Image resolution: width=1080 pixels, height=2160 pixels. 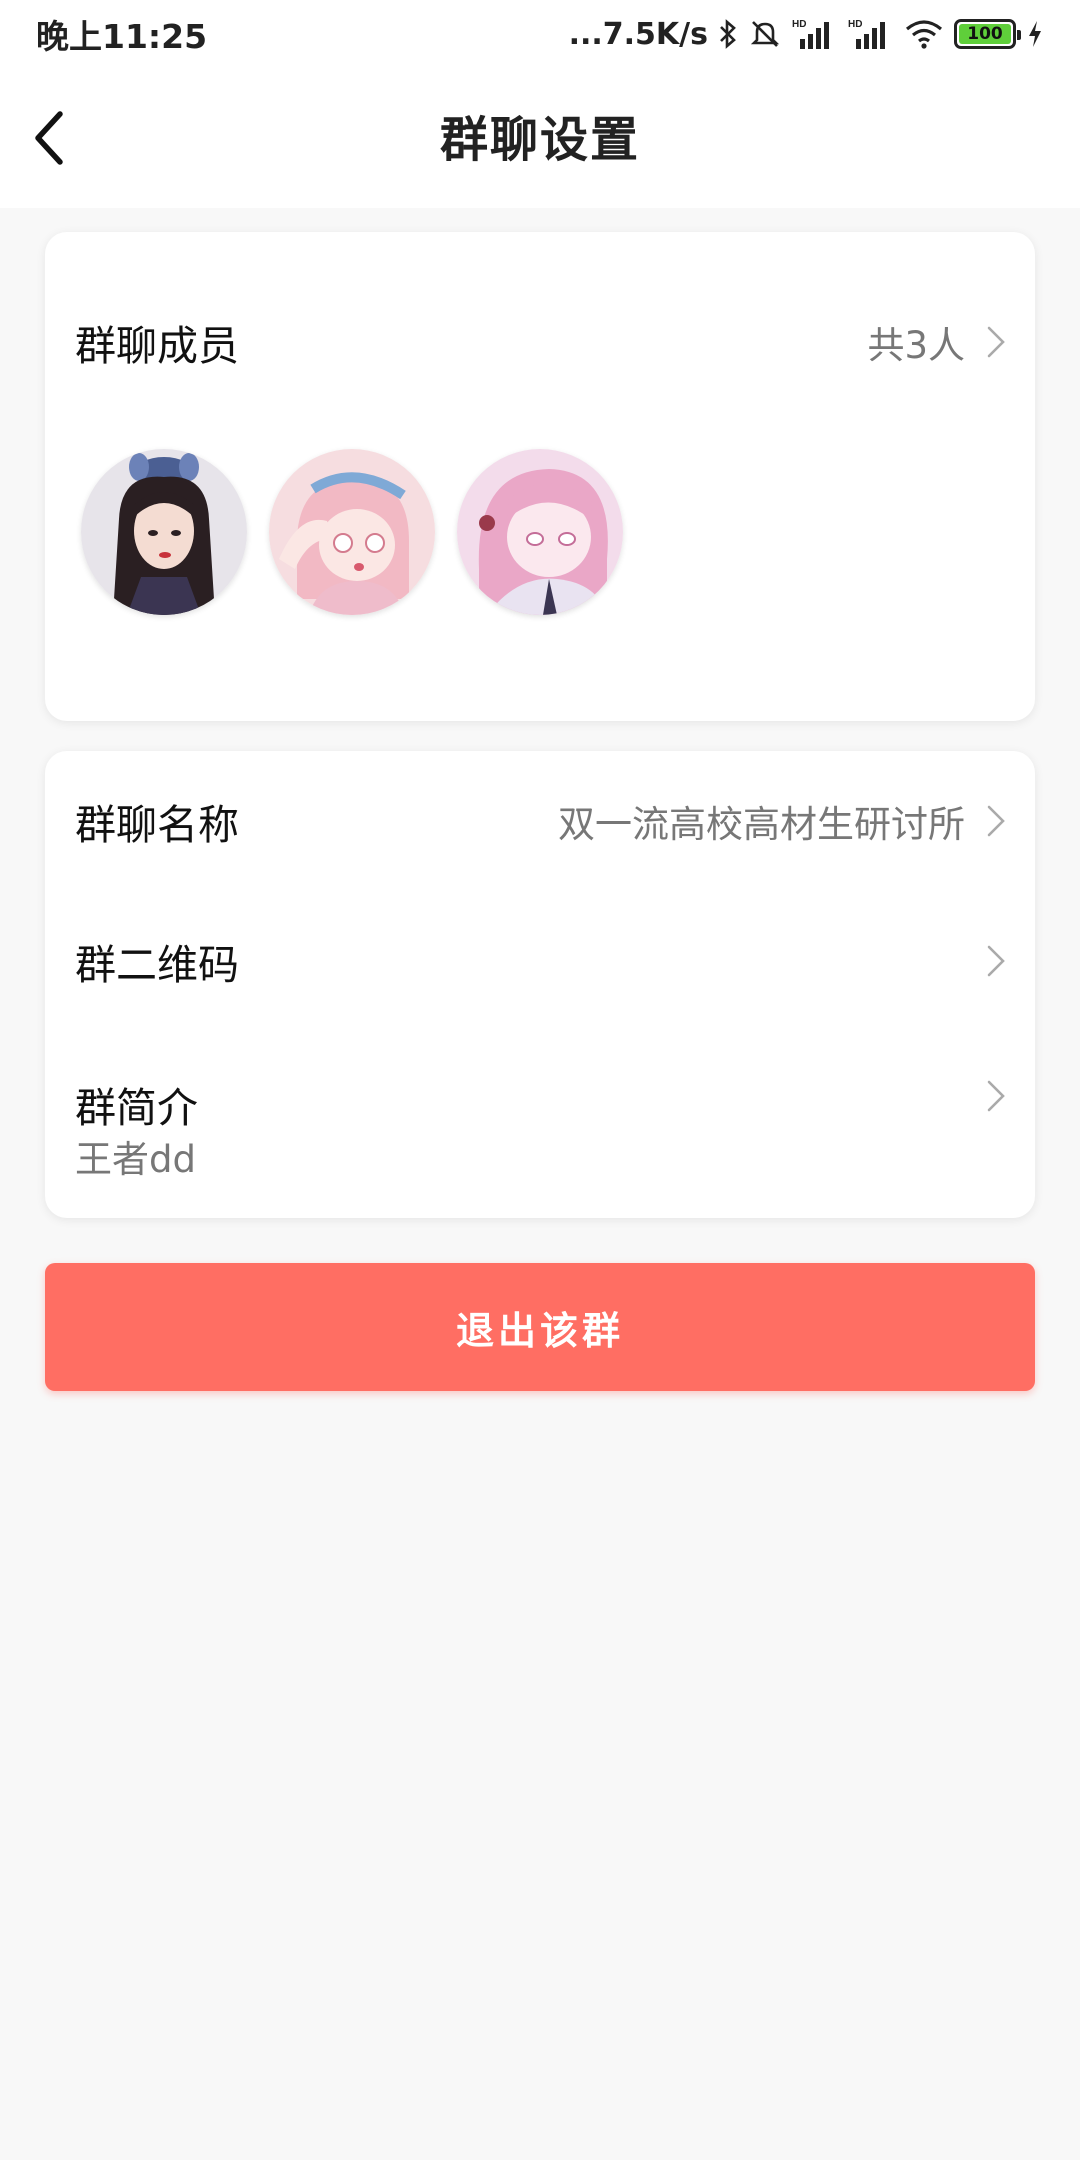 What do you see at coordinates (728, 34) in the screenshot?
I see `bluetooth-icon` at bounding box center [728, 34].